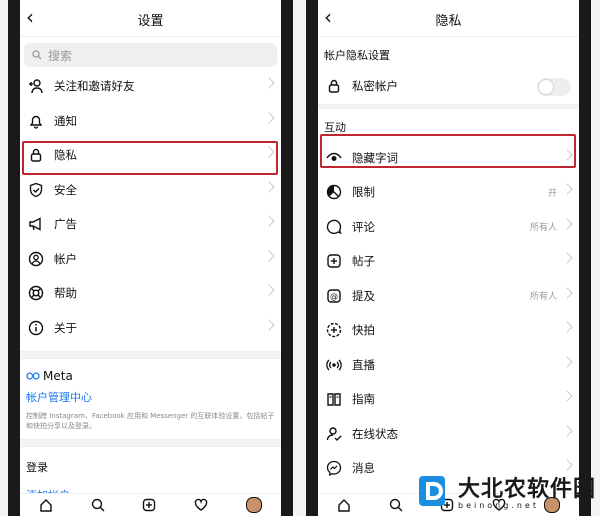 The height and width of the screenshot is (516, 600). I want to click on accounts-center-link: 帐户管理中心, so click(150, 397).